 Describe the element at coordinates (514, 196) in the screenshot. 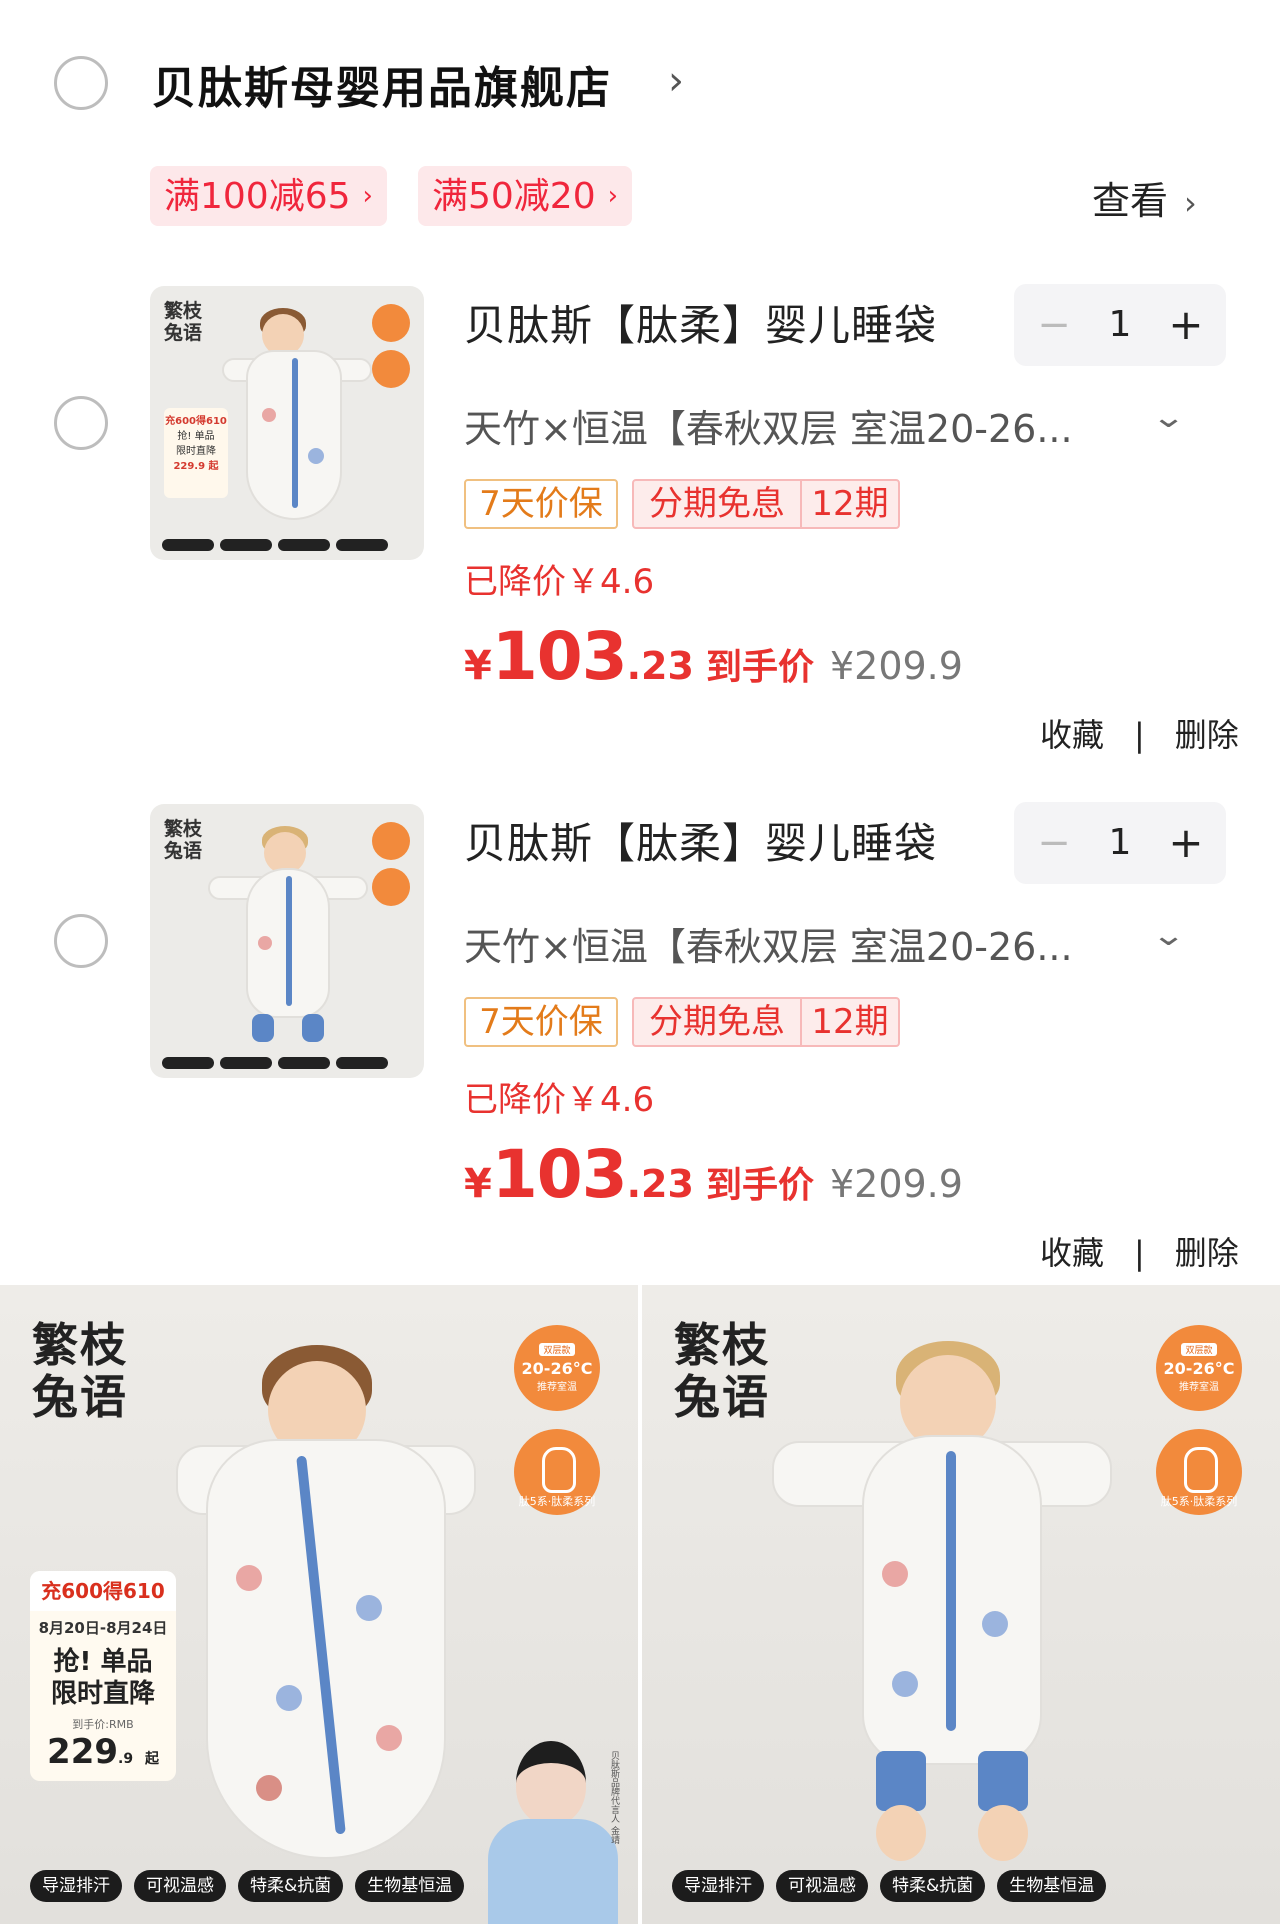

I see `coupon-label: 满50减20` at that location.